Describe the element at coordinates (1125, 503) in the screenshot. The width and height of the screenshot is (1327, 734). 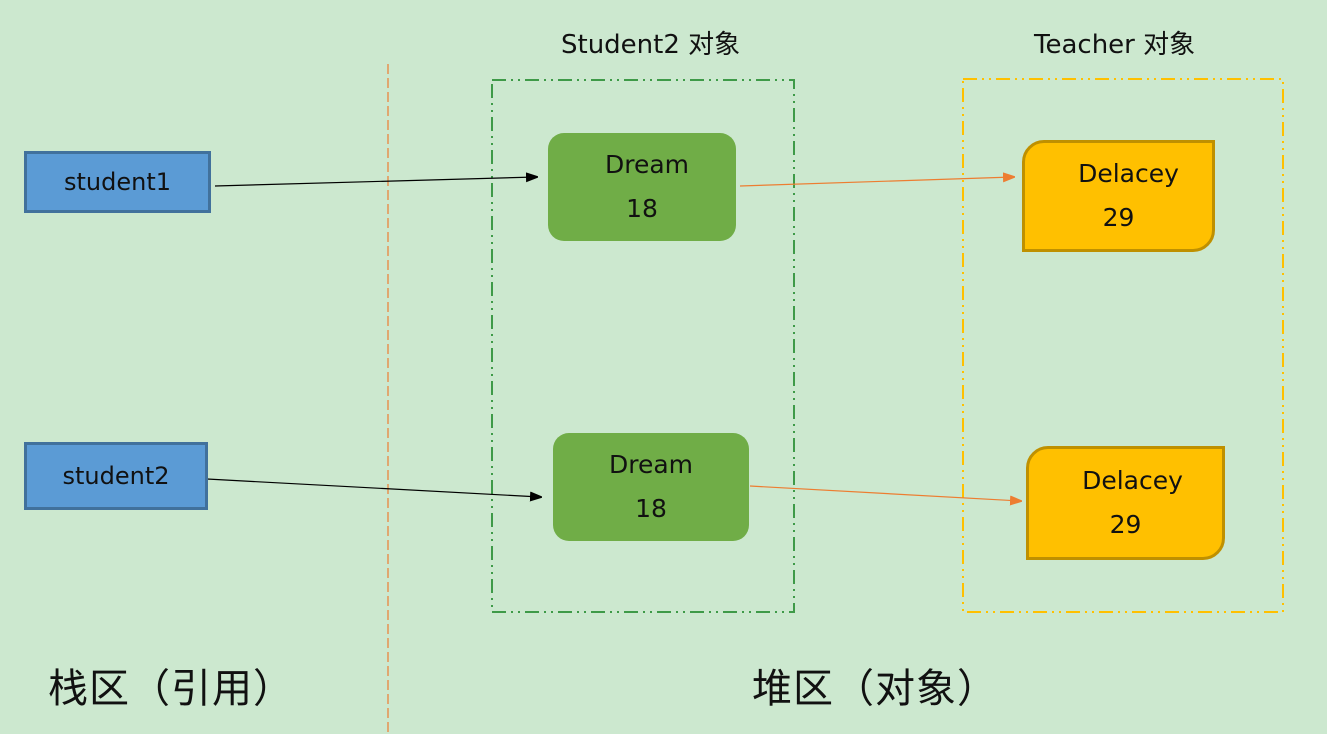
I see `teacher-object-2: Delacey 29` at that location.